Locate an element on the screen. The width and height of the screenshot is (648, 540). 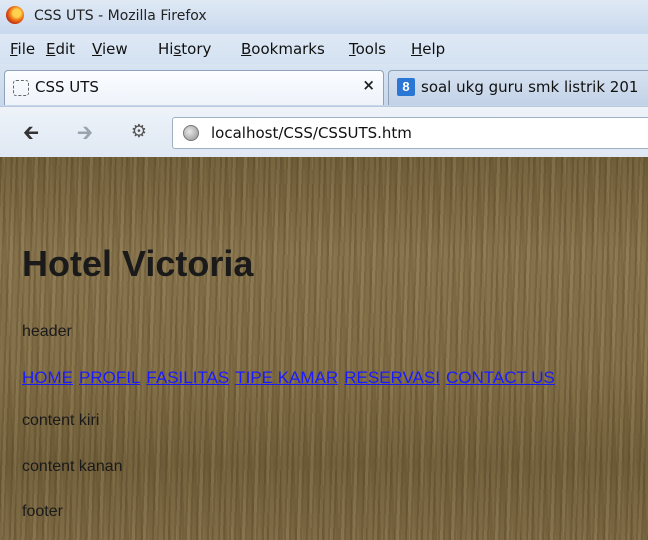
nav-link-tipe-kamar: TIPE KAMAR is located at coordinates (286, 377).